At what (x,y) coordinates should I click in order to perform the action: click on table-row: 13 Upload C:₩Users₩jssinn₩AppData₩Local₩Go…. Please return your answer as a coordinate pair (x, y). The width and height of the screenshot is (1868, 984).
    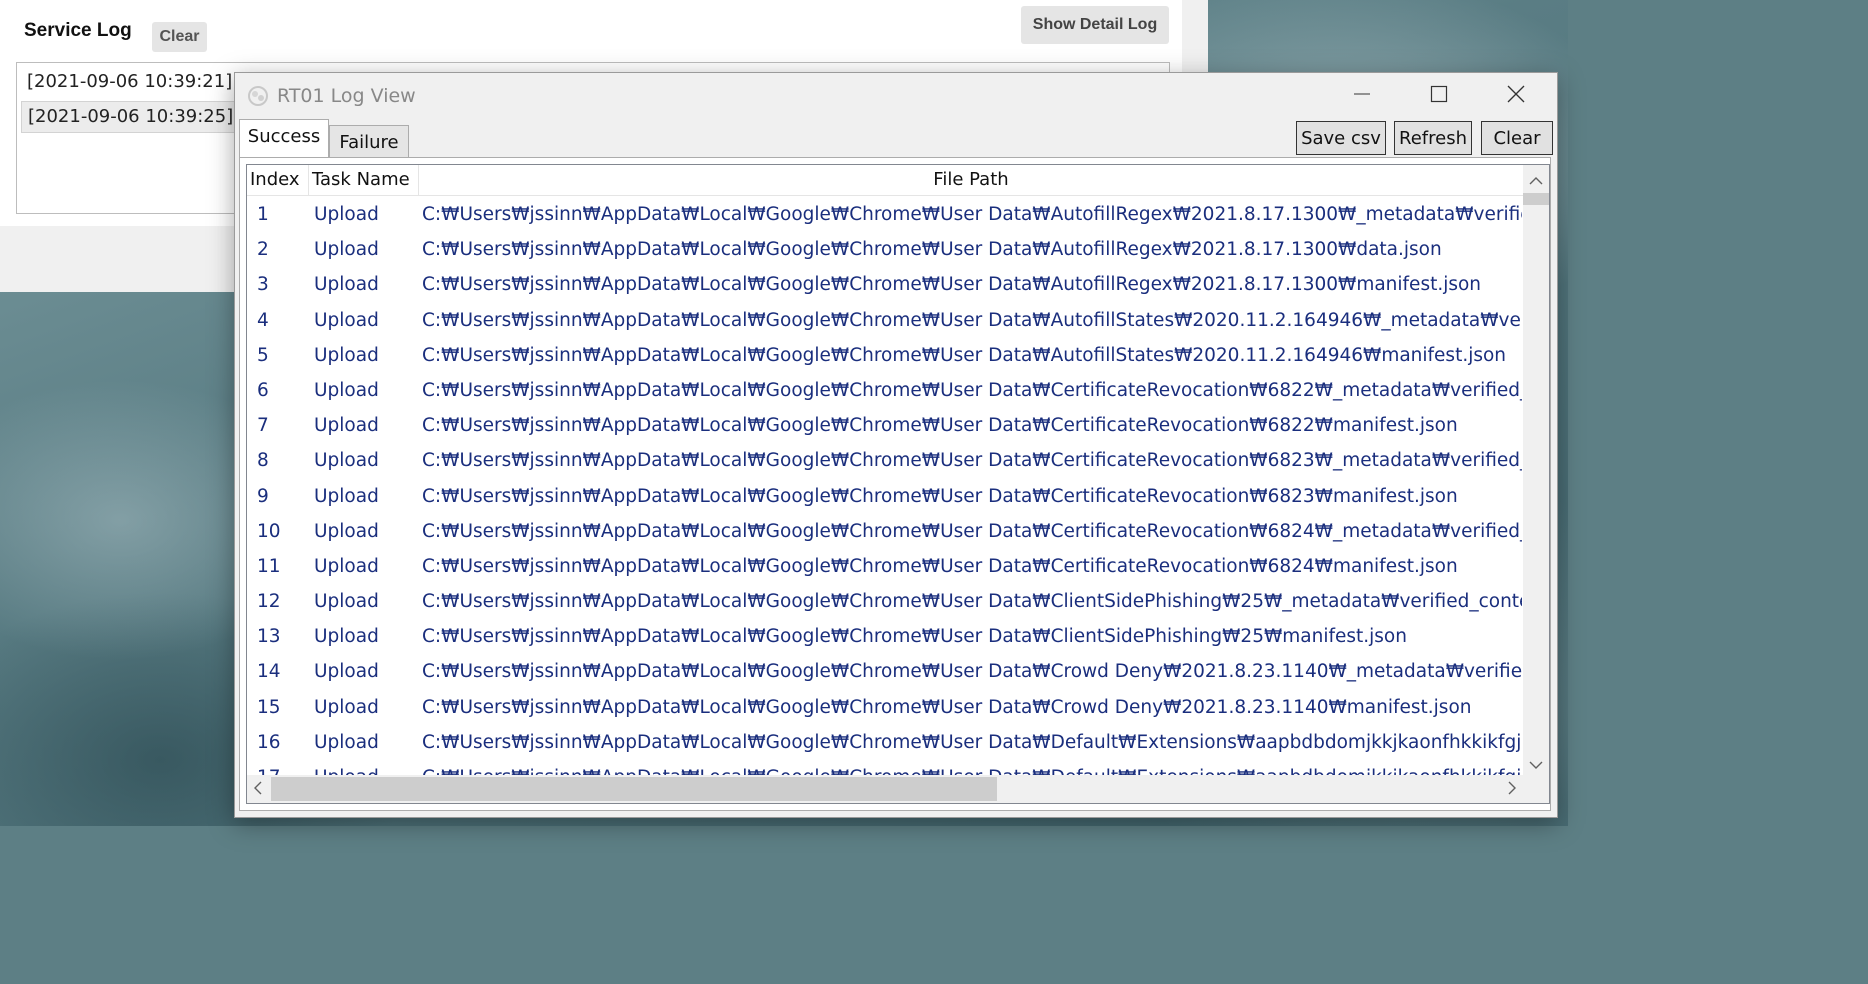
    Looking at the image, I should click on (885, 636).